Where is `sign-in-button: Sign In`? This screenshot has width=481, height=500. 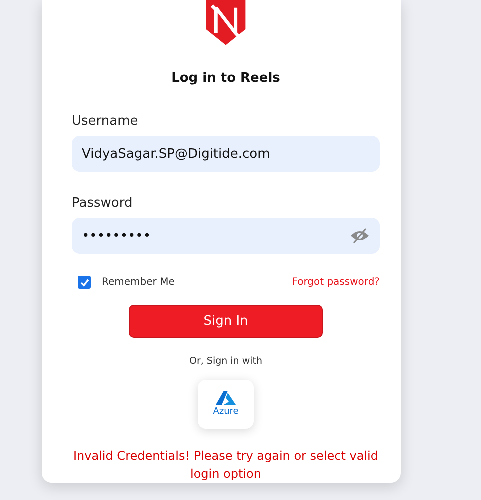
sign-in-button: Sign In is located at coordinates (226, 321).